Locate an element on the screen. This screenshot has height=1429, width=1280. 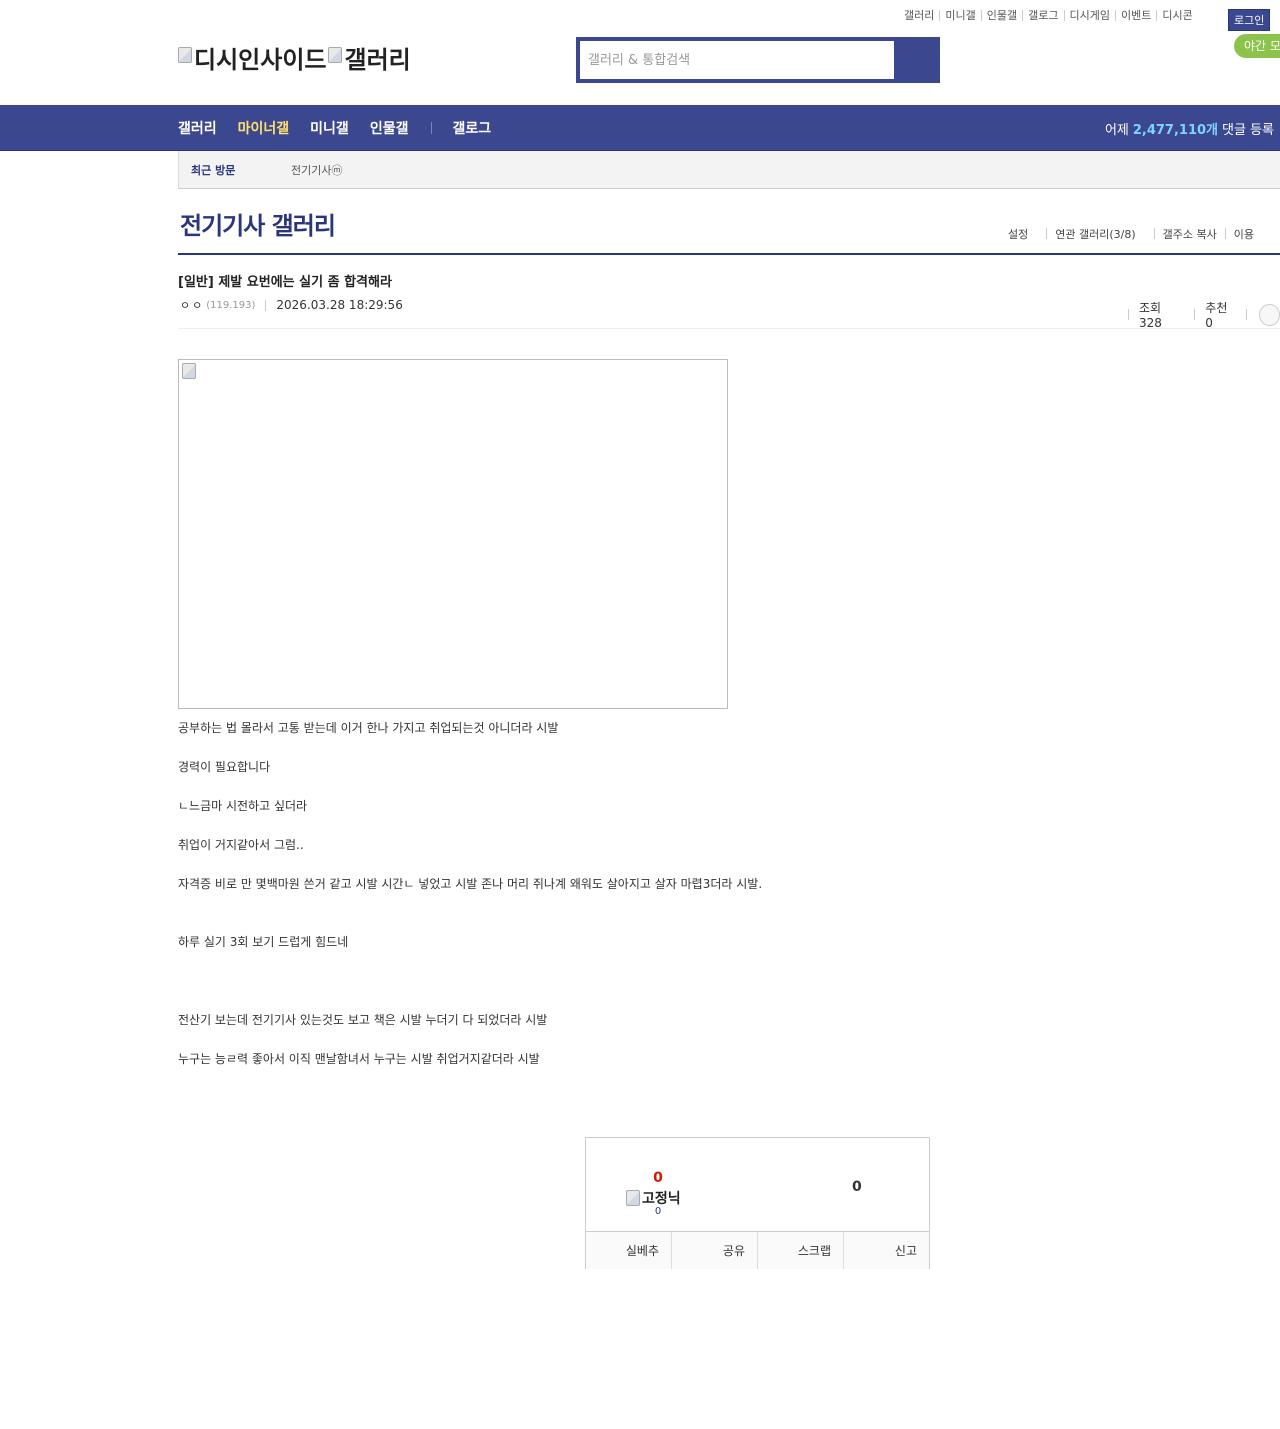
top-link-gallog: 갤로그 is located at coordinates (1042, 15).